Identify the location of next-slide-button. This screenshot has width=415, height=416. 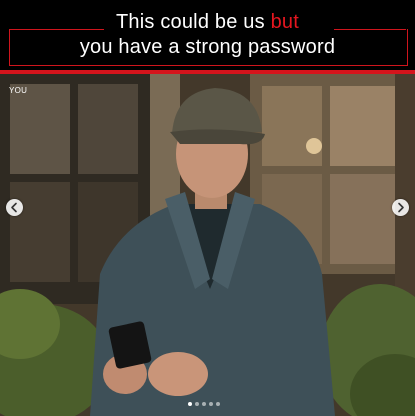
(400, 207).